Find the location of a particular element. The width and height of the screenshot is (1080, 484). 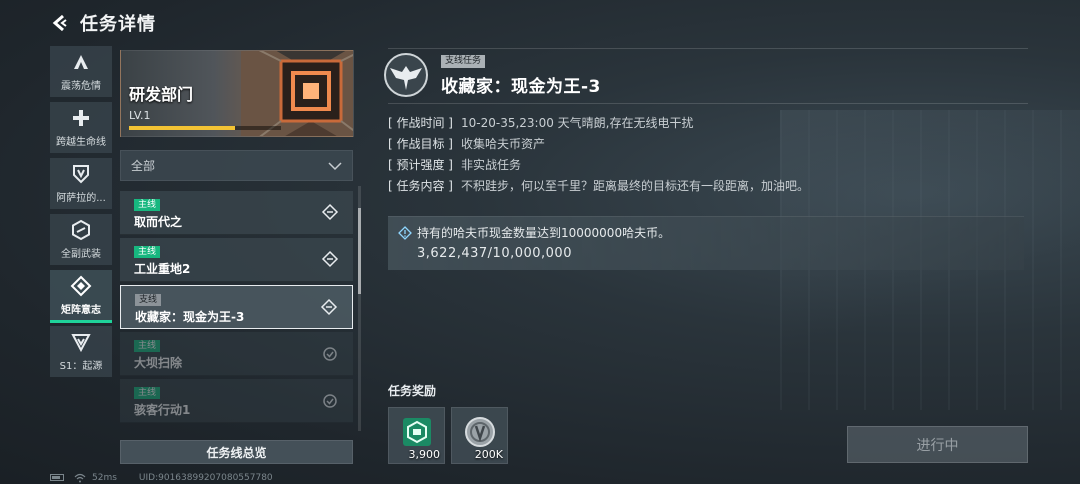

mission-name: 收藏家：现金为王-3 is located at coordinates (190, 317).